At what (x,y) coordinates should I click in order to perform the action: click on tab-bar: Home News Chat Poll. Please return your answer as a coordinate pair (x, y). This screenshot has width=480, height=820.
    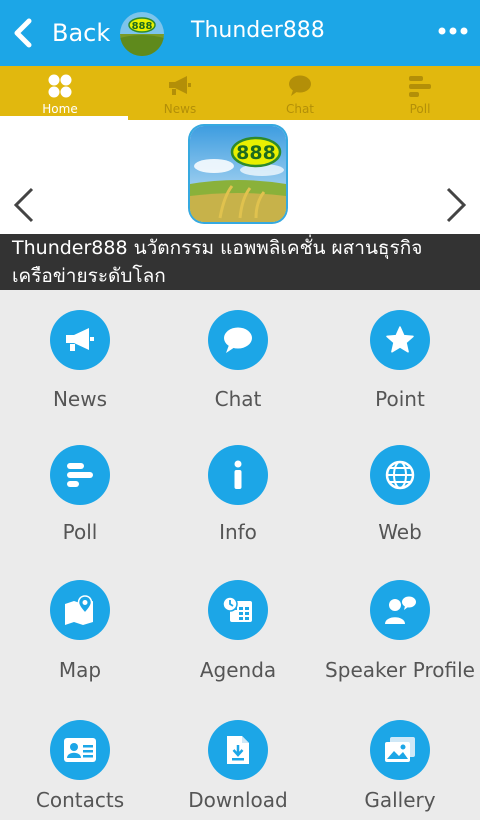
    Looking at the image, I should click on (240, 93).